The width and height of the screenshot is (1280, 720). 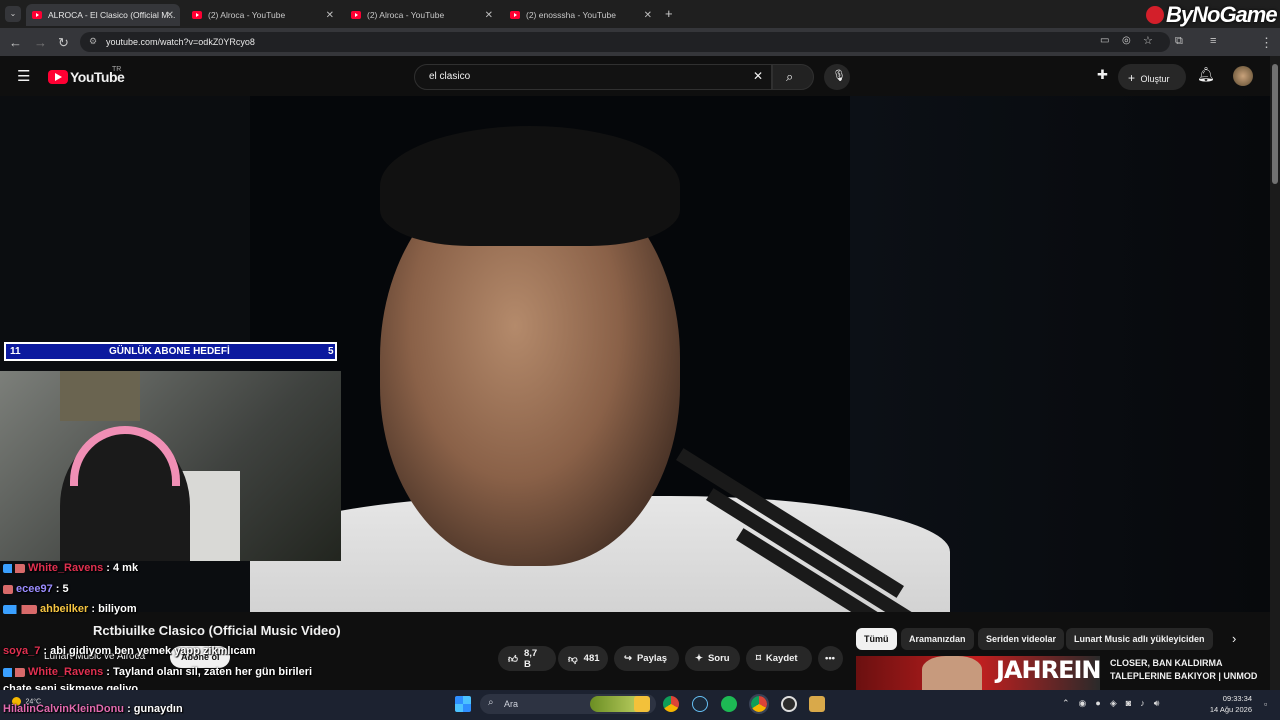 What do you see at coordinates (759, 704) in the screenshot?
I see `chrome-active-icon` at bounding box center [759, 704].